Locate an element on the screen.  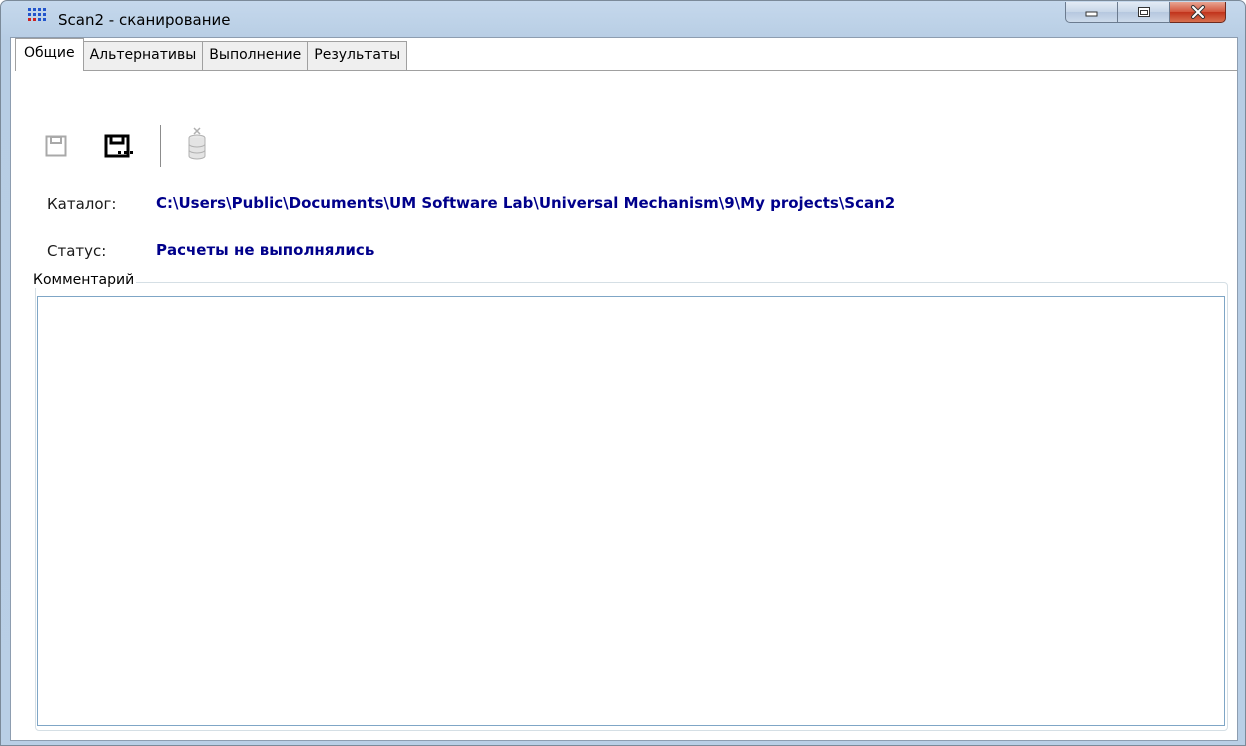
window-title: Scan2 - сканирование is located at coordinates (144, 20).